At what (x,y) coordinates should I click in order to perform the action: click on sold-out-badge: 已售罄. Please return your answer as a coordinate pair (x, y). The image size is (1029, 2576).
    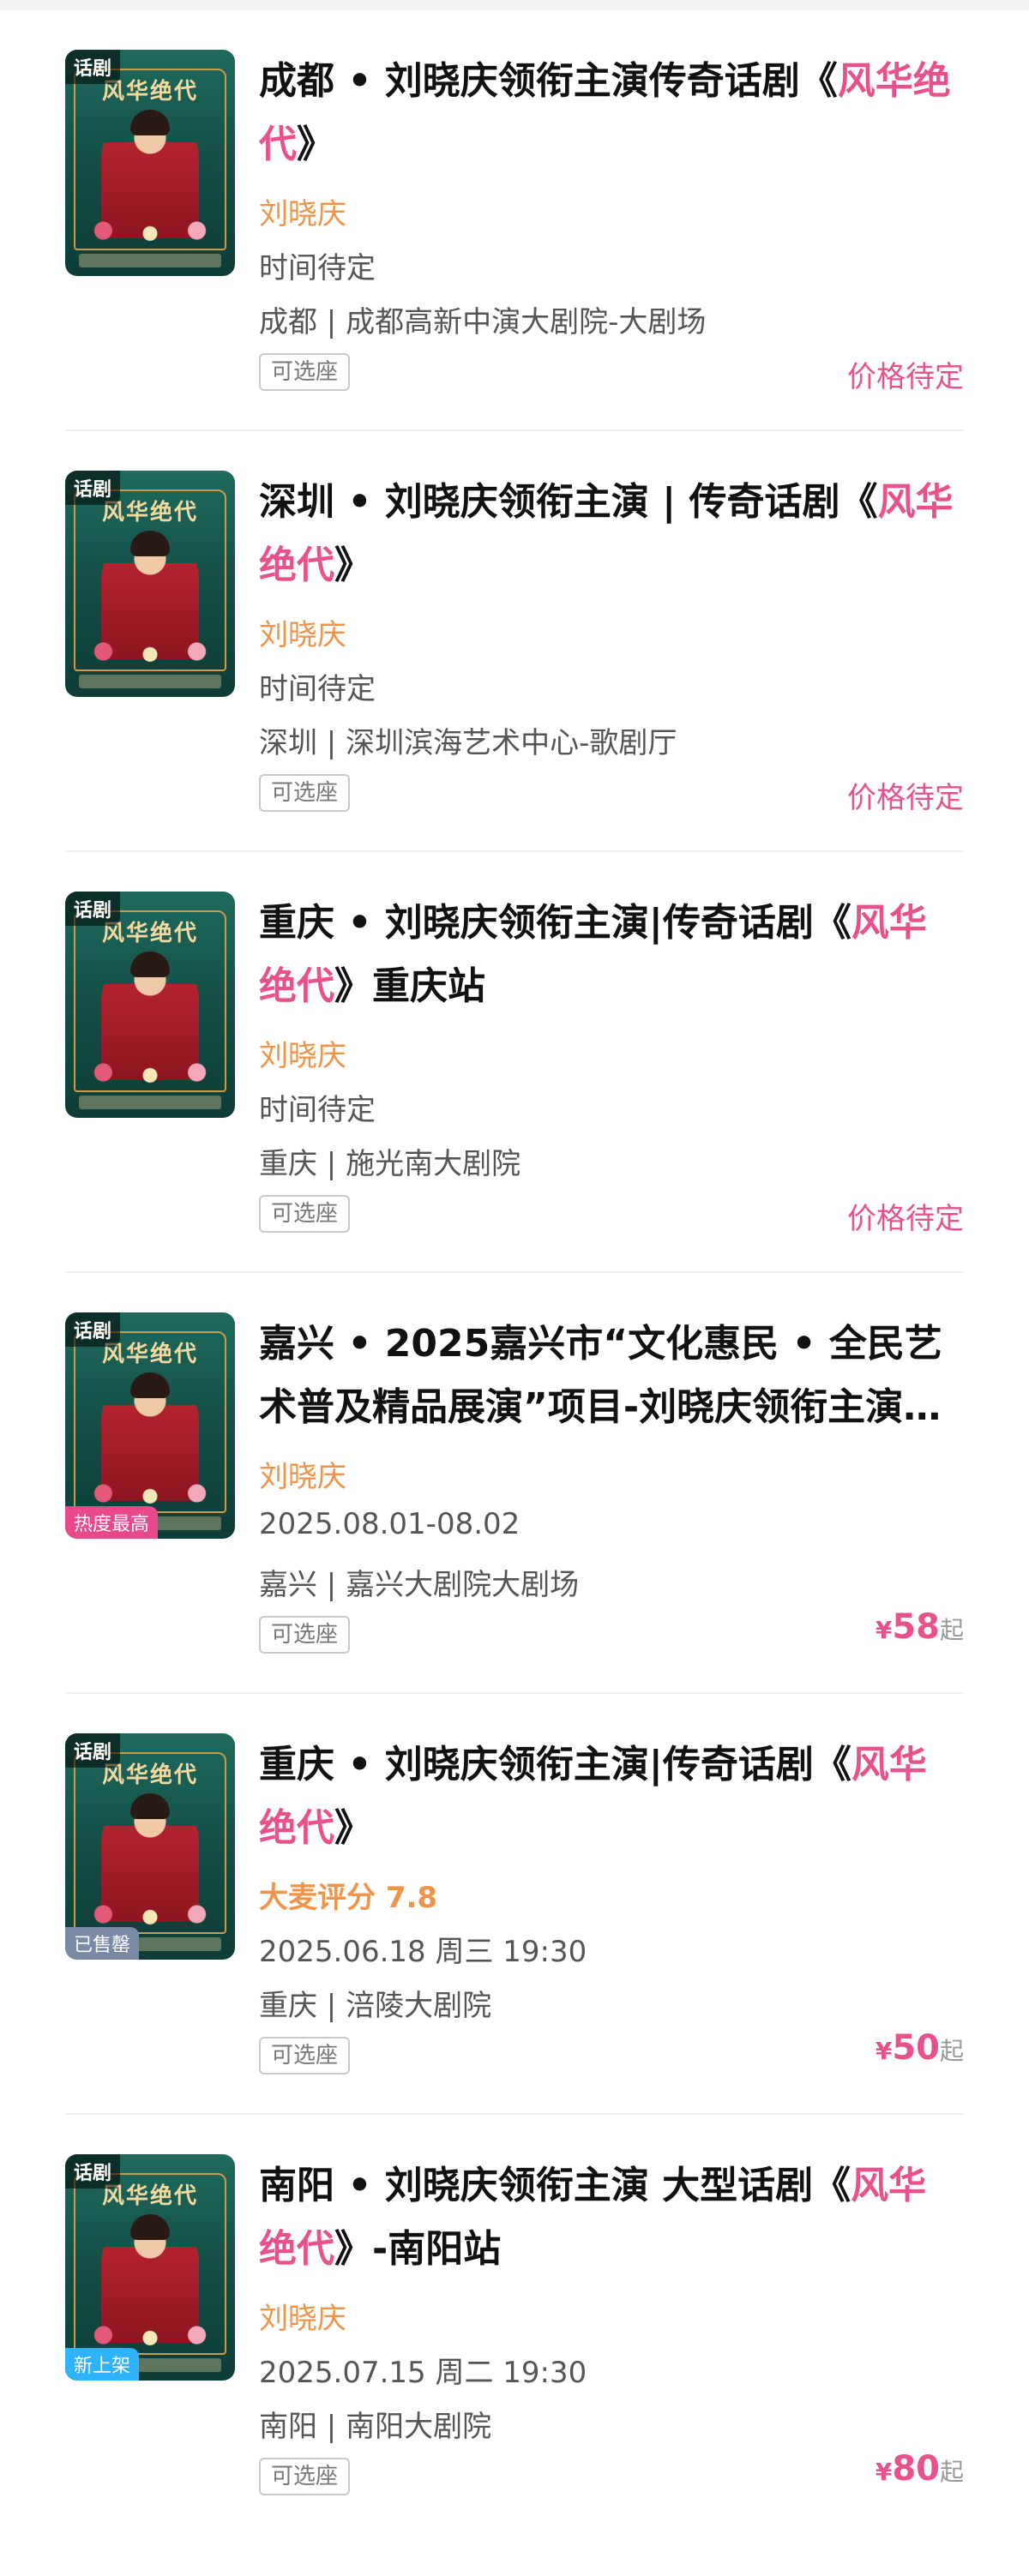
    Looking at the image, I should click on (103, 1943).